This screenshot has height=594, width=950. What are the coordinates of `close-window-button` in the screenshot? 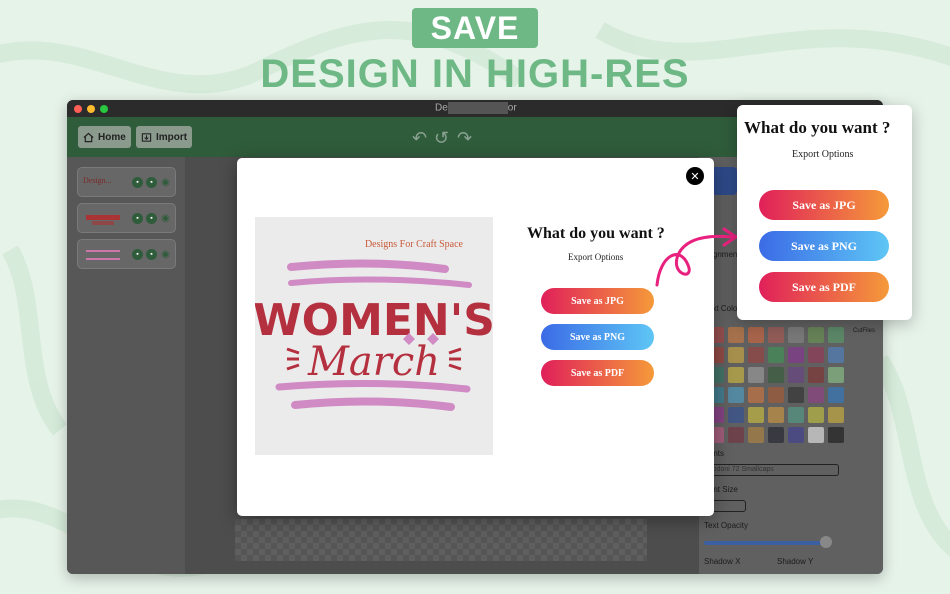 It's located at (78, 108).